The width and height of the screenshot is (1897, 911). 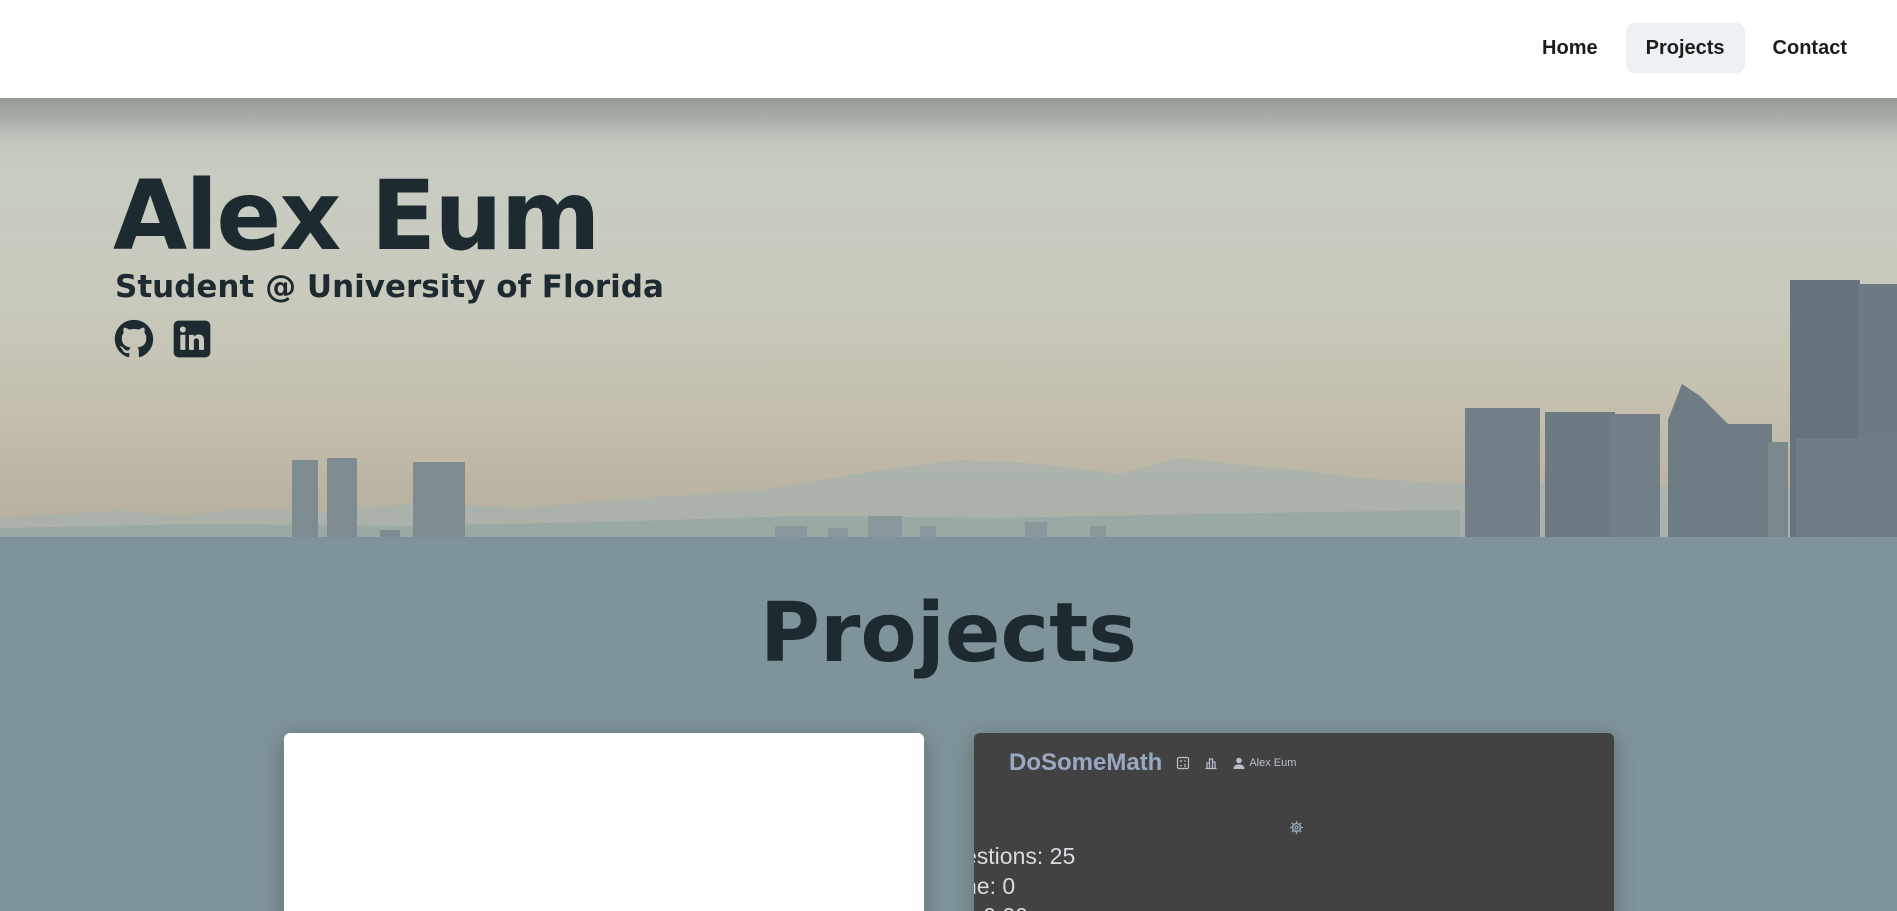 What do you see at coordinates (1570, 48) in the screenshot?
I see `nav-home-link: Home` at bounding box center [1570, 48].